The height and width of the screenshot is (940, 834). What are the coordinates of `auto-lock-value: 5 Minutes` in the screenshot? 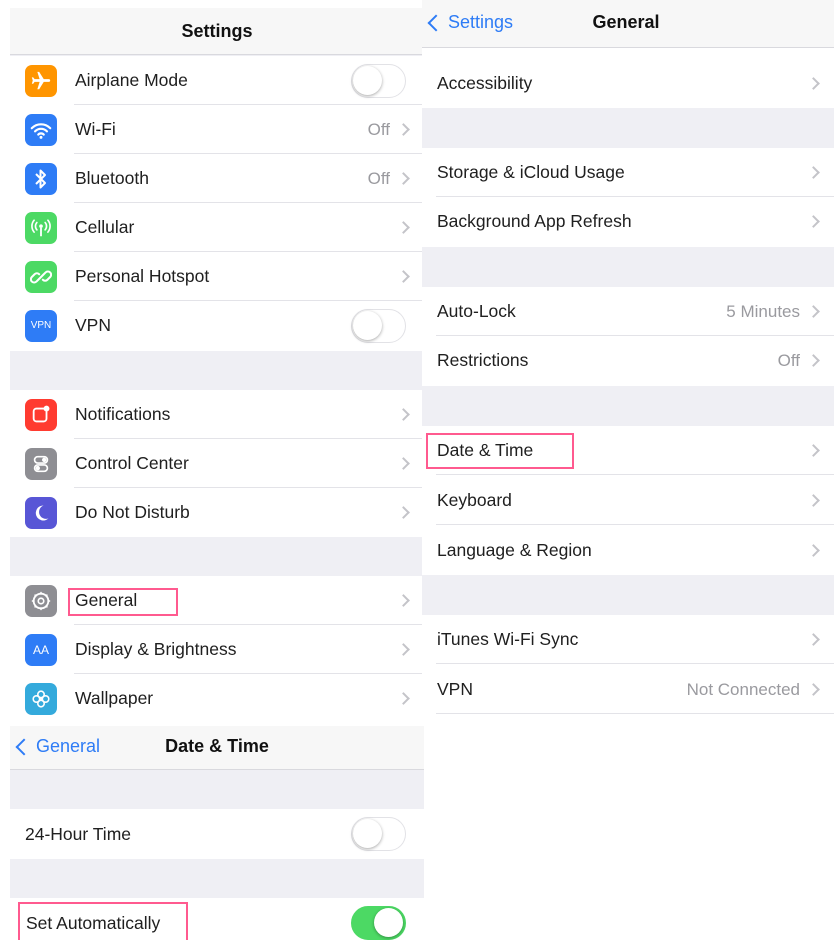 It's located at (763, 311).